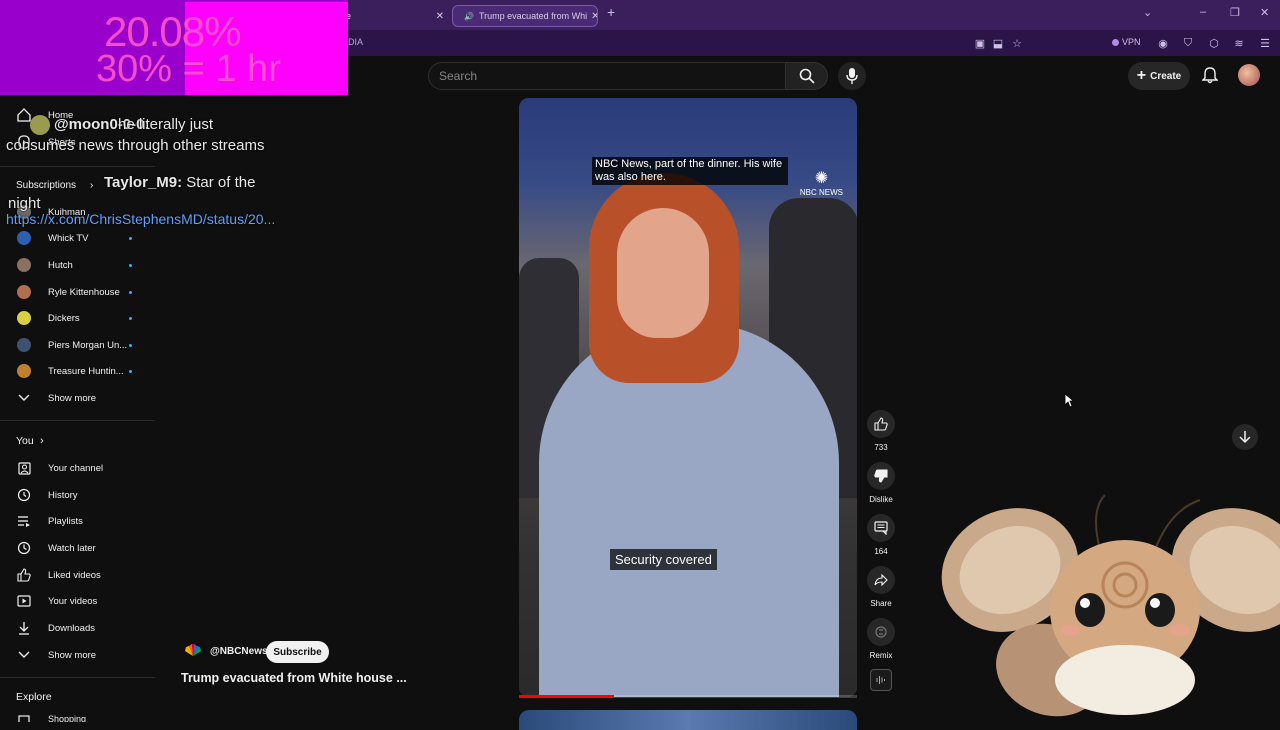 Image resolution: width=1280 pixels, height=730 pixels. Describe the element at coordinates (1147, 12) in the screenshot. I see `chevron-down-icon: ⌄` at that location.